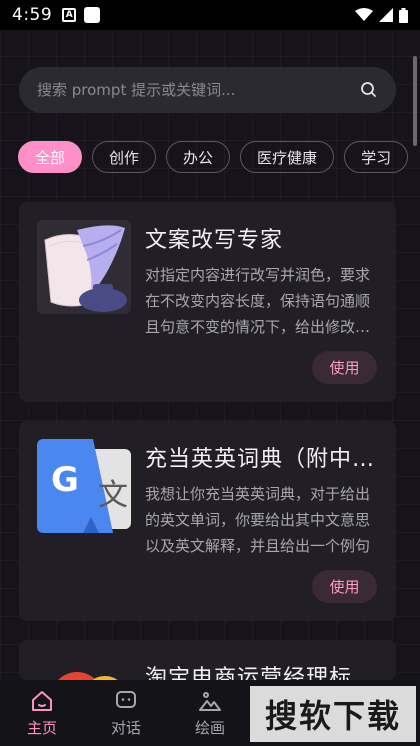 Image resolution: width=420 pixels, height=746 pixels. What do you see at coordinates (198, 90) in the screenshot?
I see `search-input` at bounding box center [198, 90].